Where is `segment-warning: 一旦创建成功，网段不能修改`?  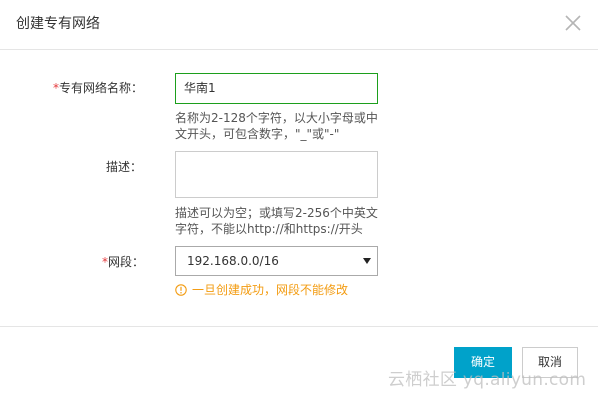 segment-warning: 一旦创建成功，网段不能修改 is located at coordinates (261, 291).